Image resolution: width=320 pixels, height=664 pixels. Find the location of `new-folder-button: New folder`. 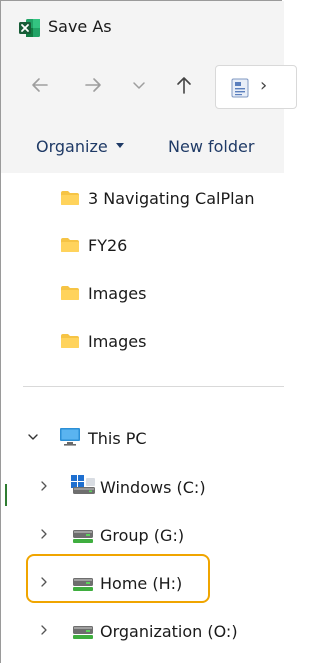

new-folder-button: New folder is located at coordinates (211, 146).